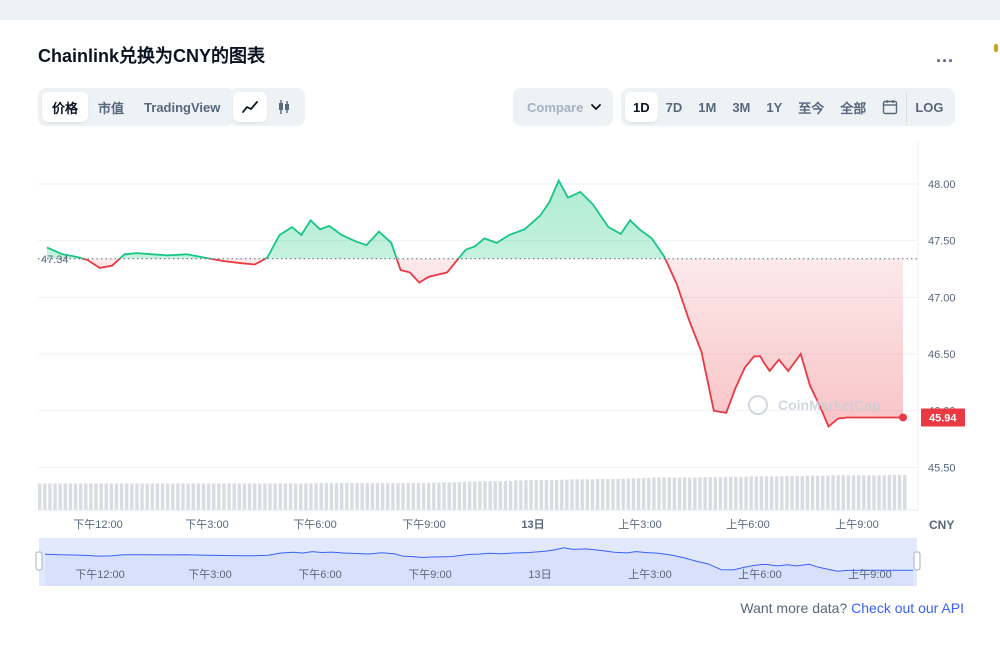 The image size is (1000, 650). What do you see at coordinates (759, 574) in the screenshot?
I see `navigator-tick-label: 上午6:00` at bounding box center [759, 574].